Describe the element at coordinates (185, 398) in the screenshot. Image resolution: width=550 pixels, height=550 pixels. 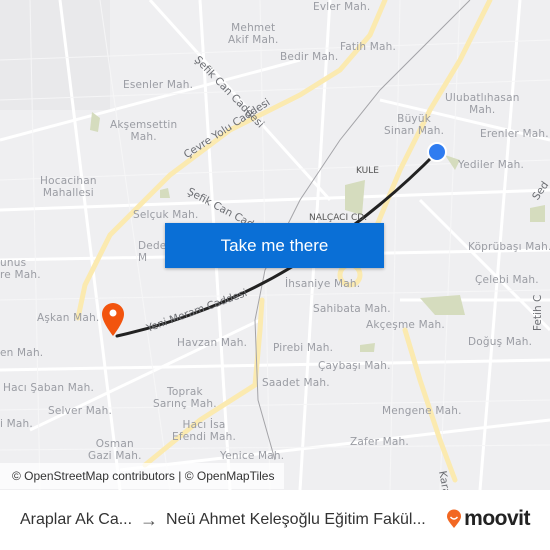
I see `neighborhood-label: Toprak Sarınç Mah.` at that location.